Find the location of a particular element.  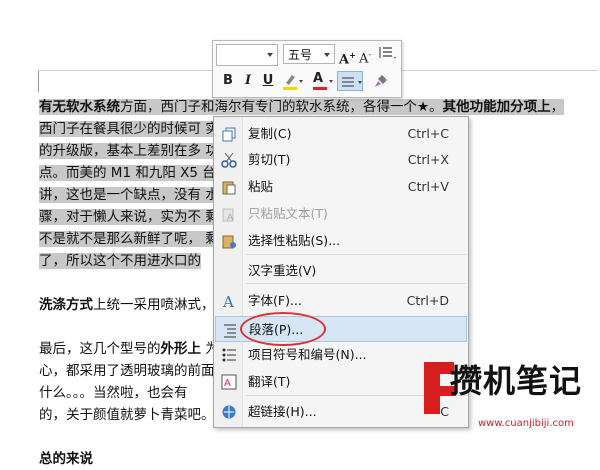

paragraph-icon is located at coordinates (230, 331).